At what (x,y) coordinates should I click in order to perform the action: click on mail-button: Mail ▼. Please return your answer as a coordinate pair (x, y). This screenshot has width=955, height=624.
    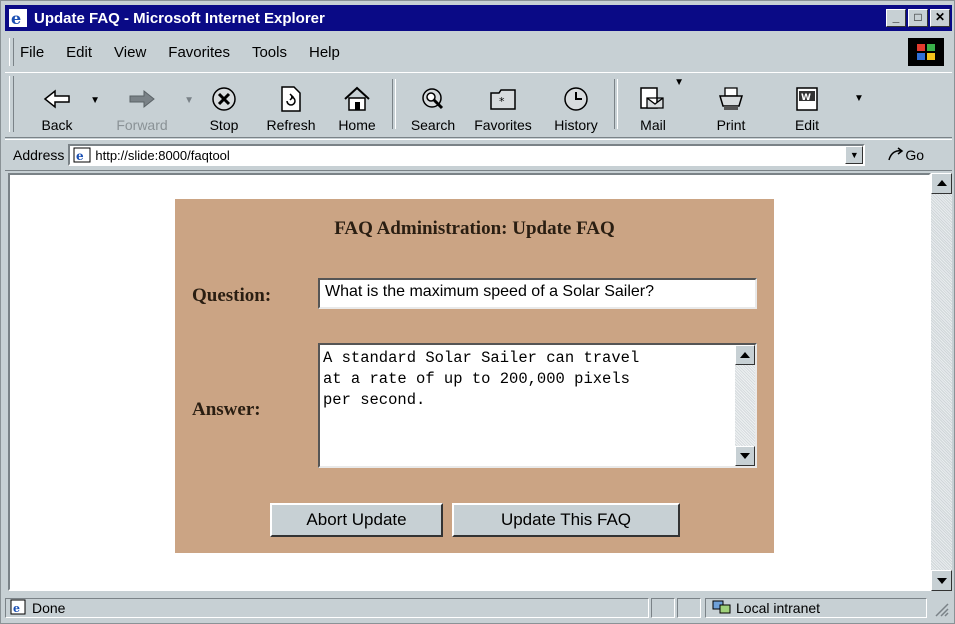
    Looking at the image, I should click on (655, 103).